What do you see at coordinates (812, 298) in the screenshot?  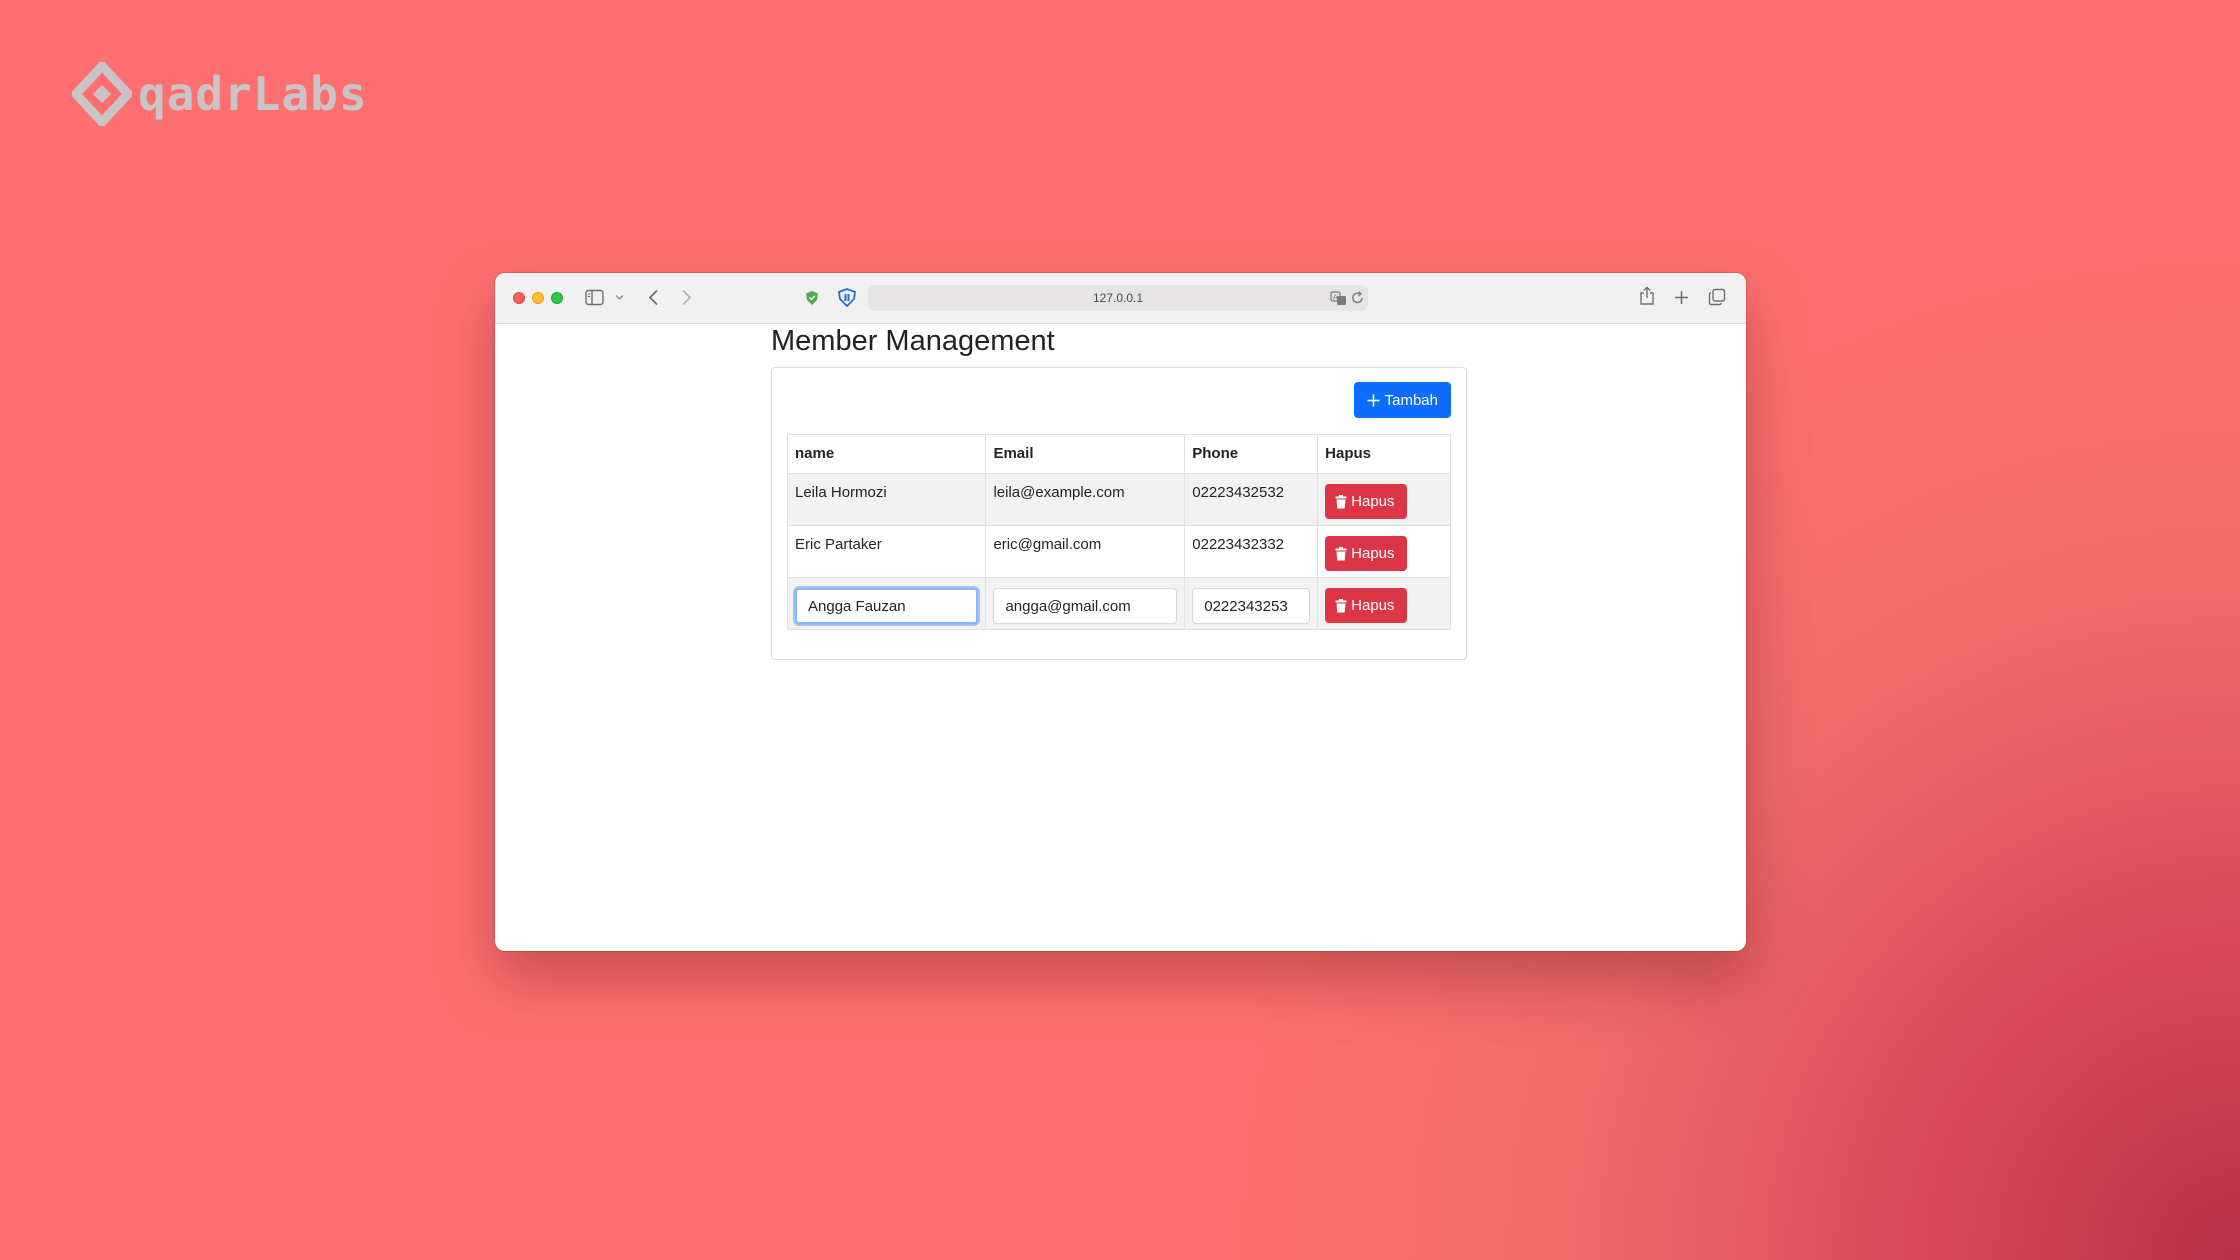 I see `shield-icon` at bounding box center [812, 298].